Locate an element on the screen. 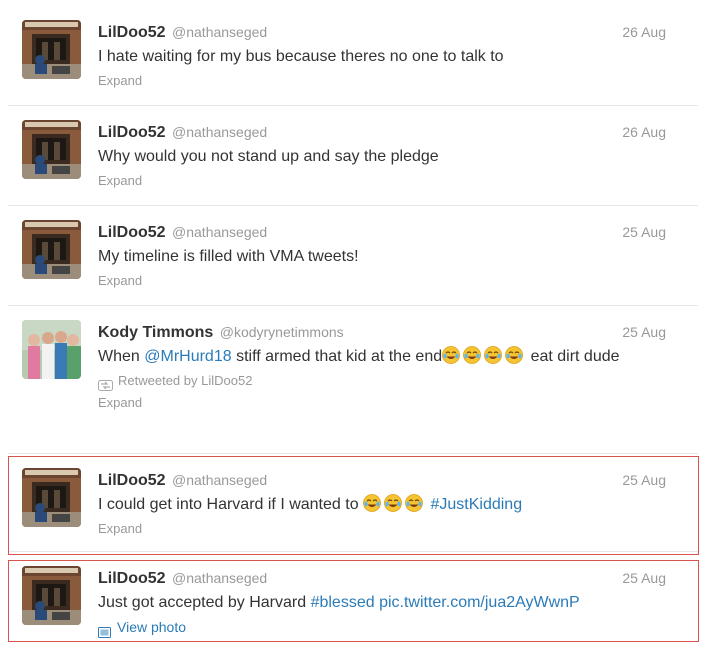  retweet-icon is located at coordinates (105, 383).